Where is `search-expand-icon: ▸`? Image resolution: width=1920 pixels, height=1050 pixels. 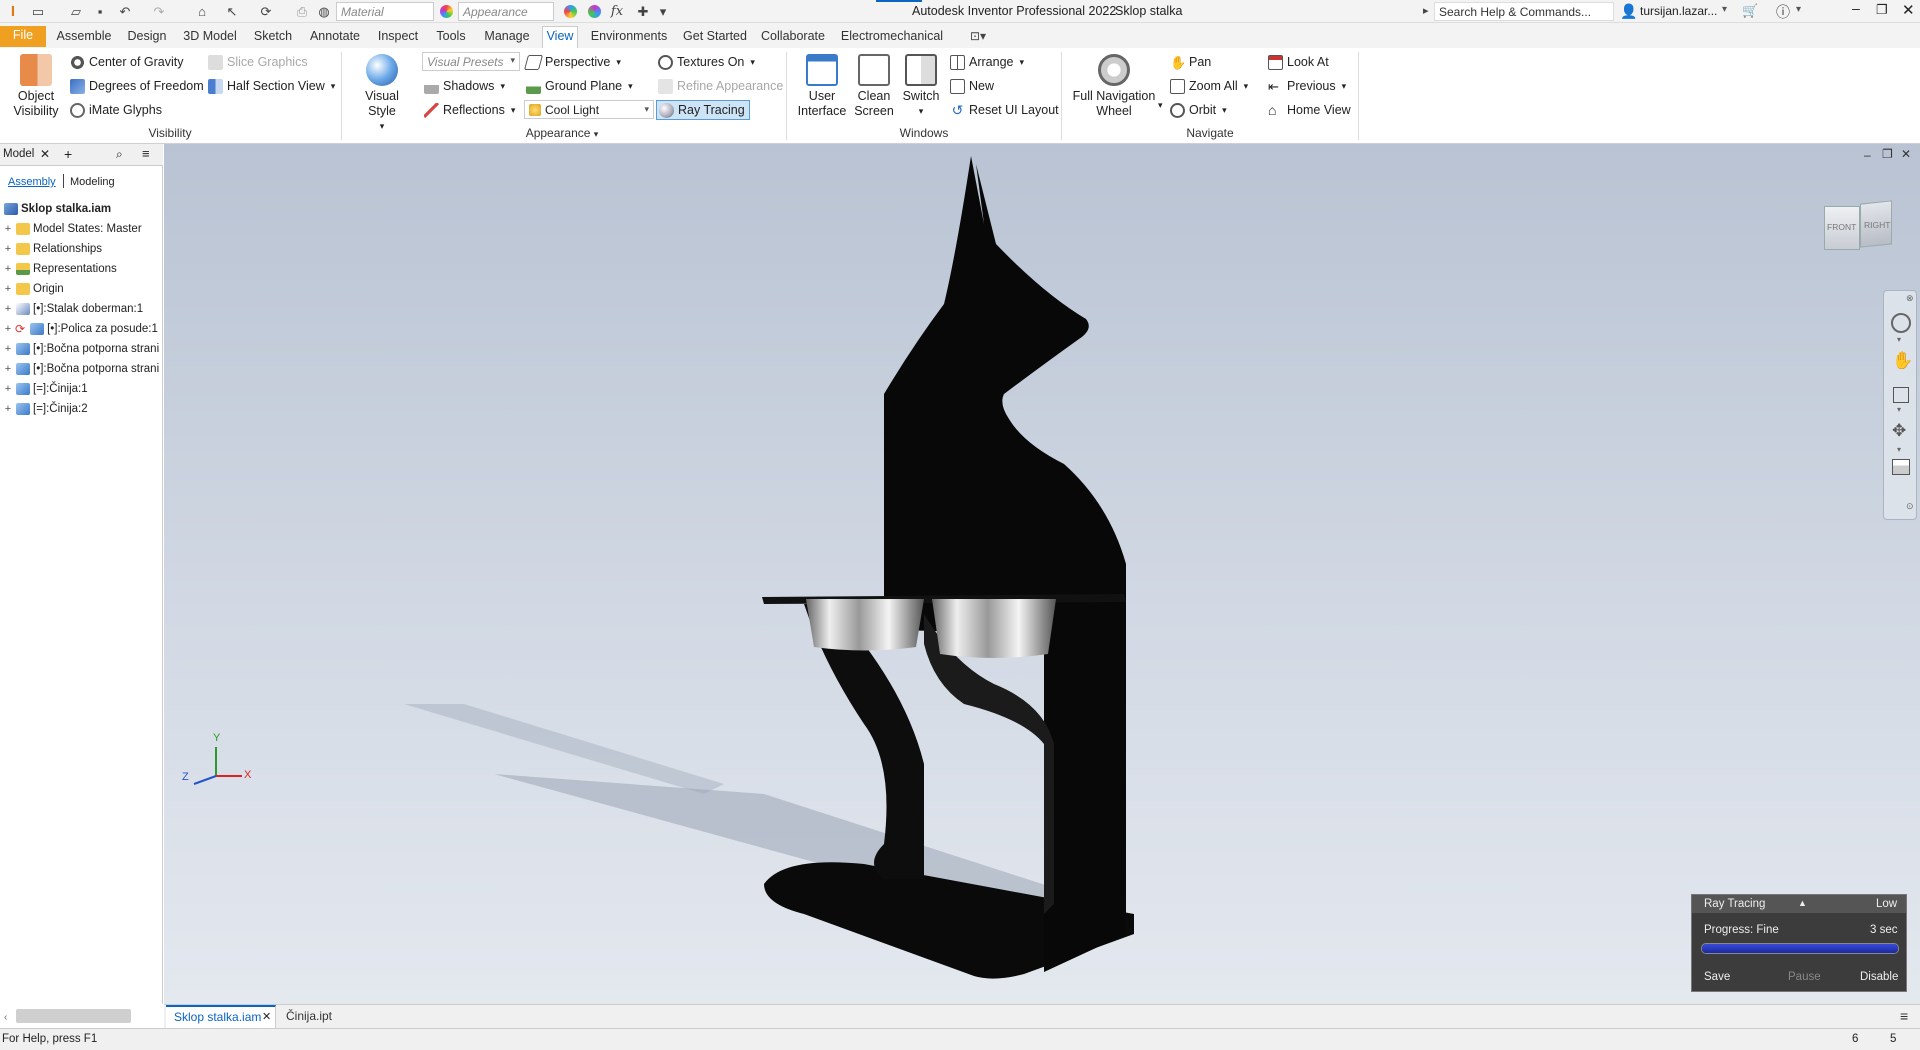 search-expand-icon: ▸ is located at coordinates (1426, 10).